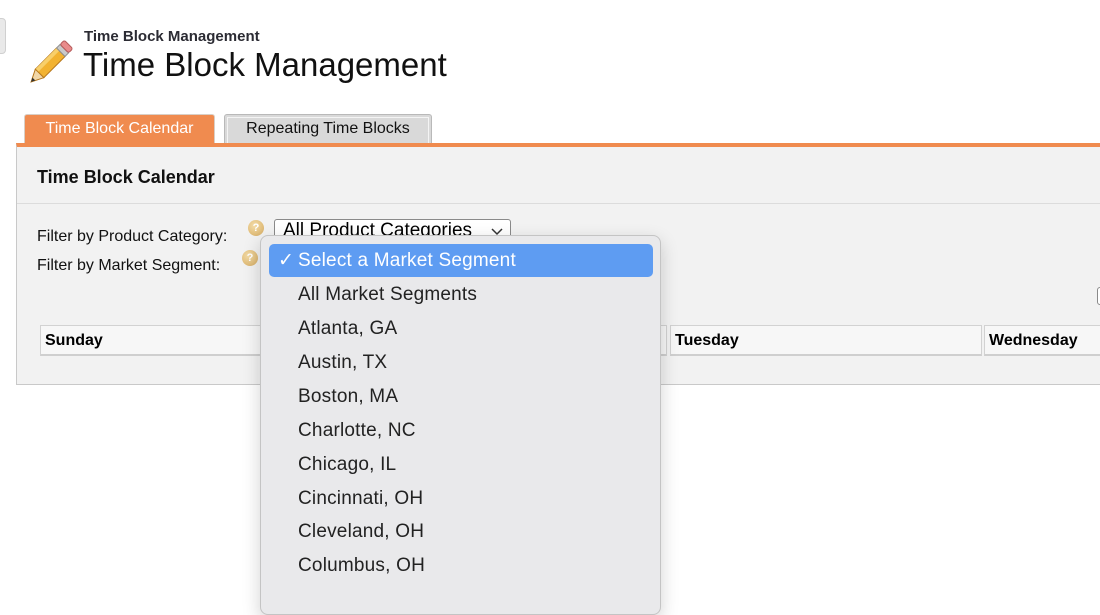 The image size is (1100, 615). What do you see at coordinates (328, 129) in the screenshot?
I see `tab-repeating-time-blocks: Repeating Time Blocks` at bounding box center [328, 129].